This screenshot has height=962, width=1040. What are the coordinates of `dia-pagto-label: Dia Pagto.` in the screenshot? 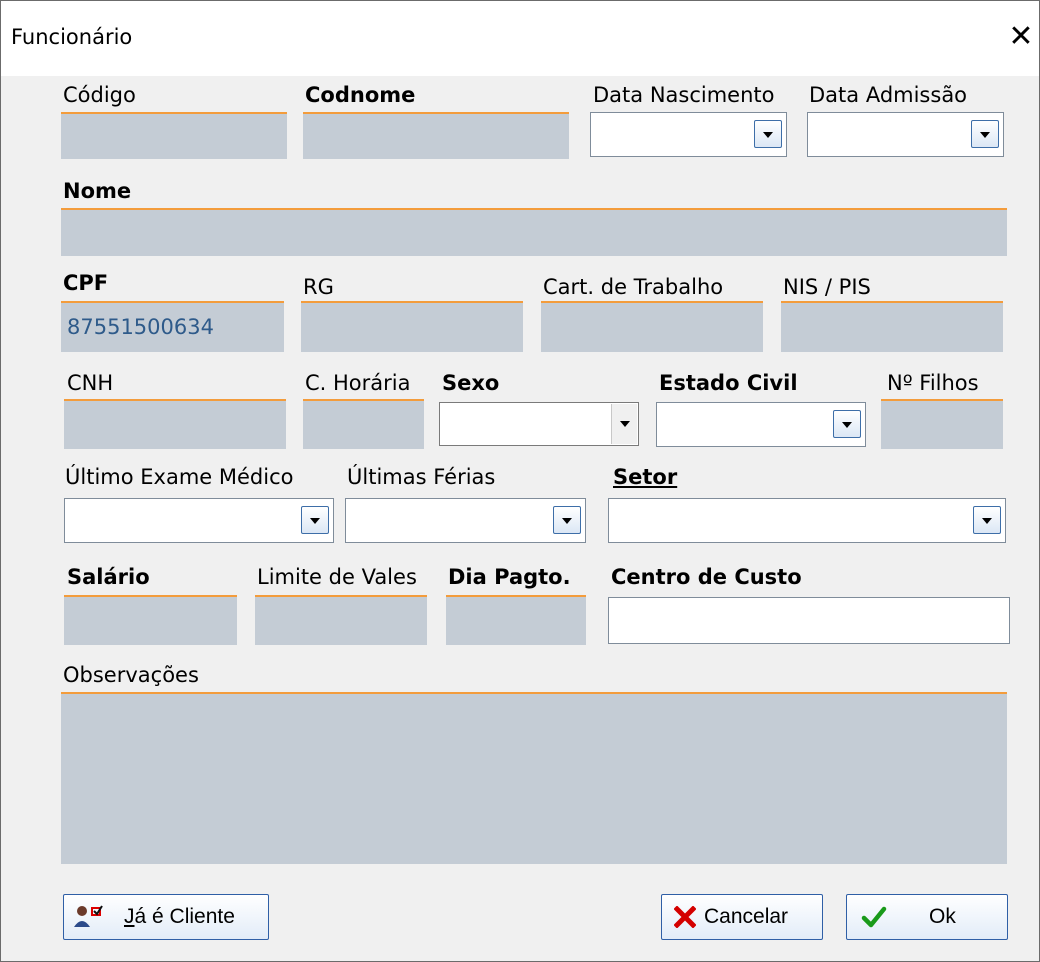 It's located at (509, 577).